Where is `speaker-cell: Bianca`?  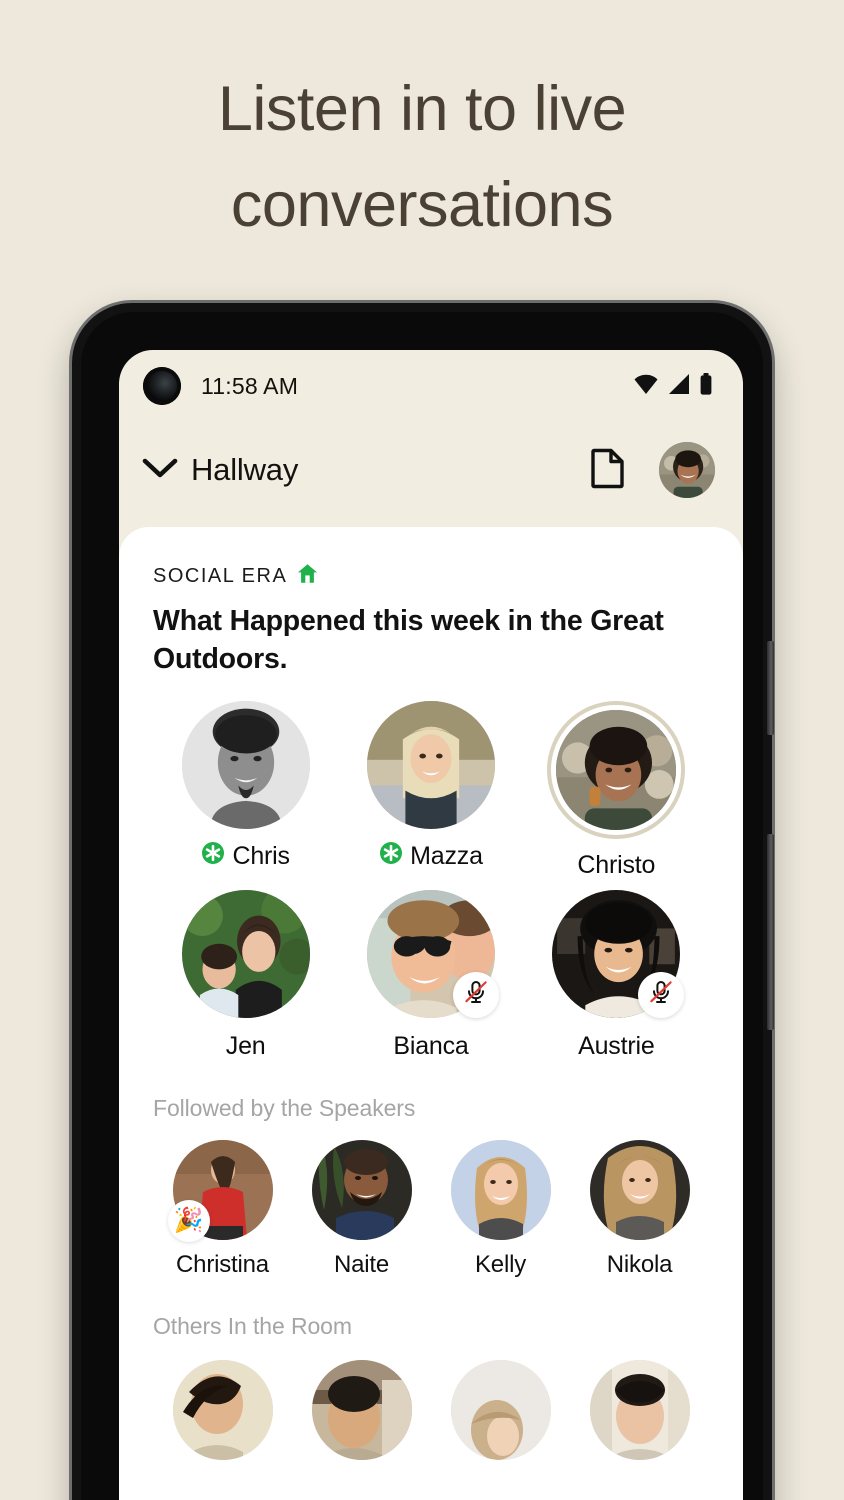
speaker-cell: Bianca is located at coordinates (430, 975).